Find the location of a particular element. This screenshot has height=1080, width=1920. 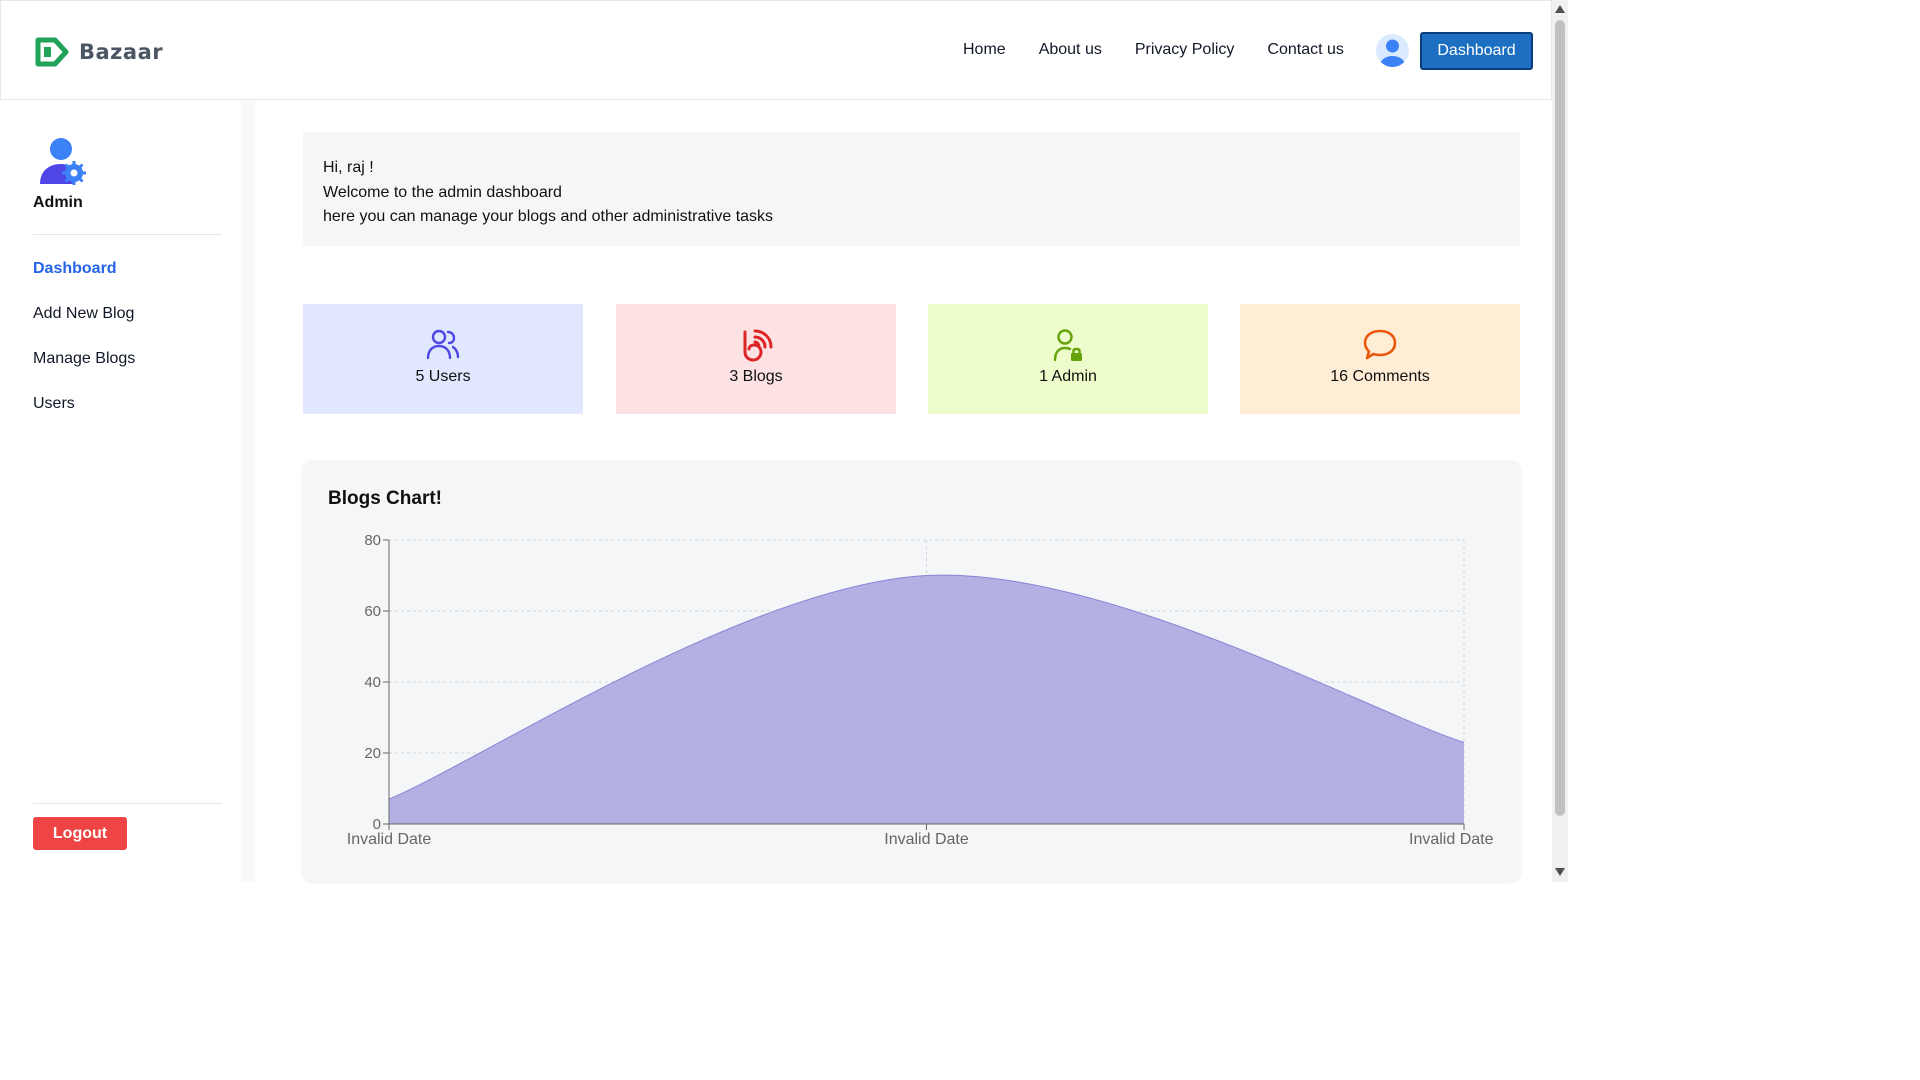

sidebar-item-manage-blogs: Manage Blogs is located at coordinates (84, 372).